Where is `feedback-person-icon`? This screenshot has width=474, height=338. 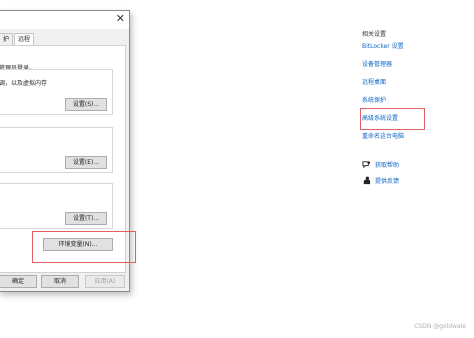 feedback-person-icon is located at coordinates (367, 180).